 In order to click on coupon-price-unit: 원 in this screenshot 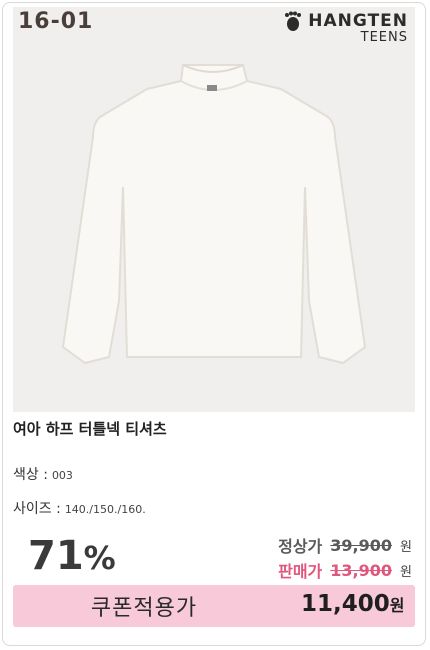, I will do `click(397, 605)`.